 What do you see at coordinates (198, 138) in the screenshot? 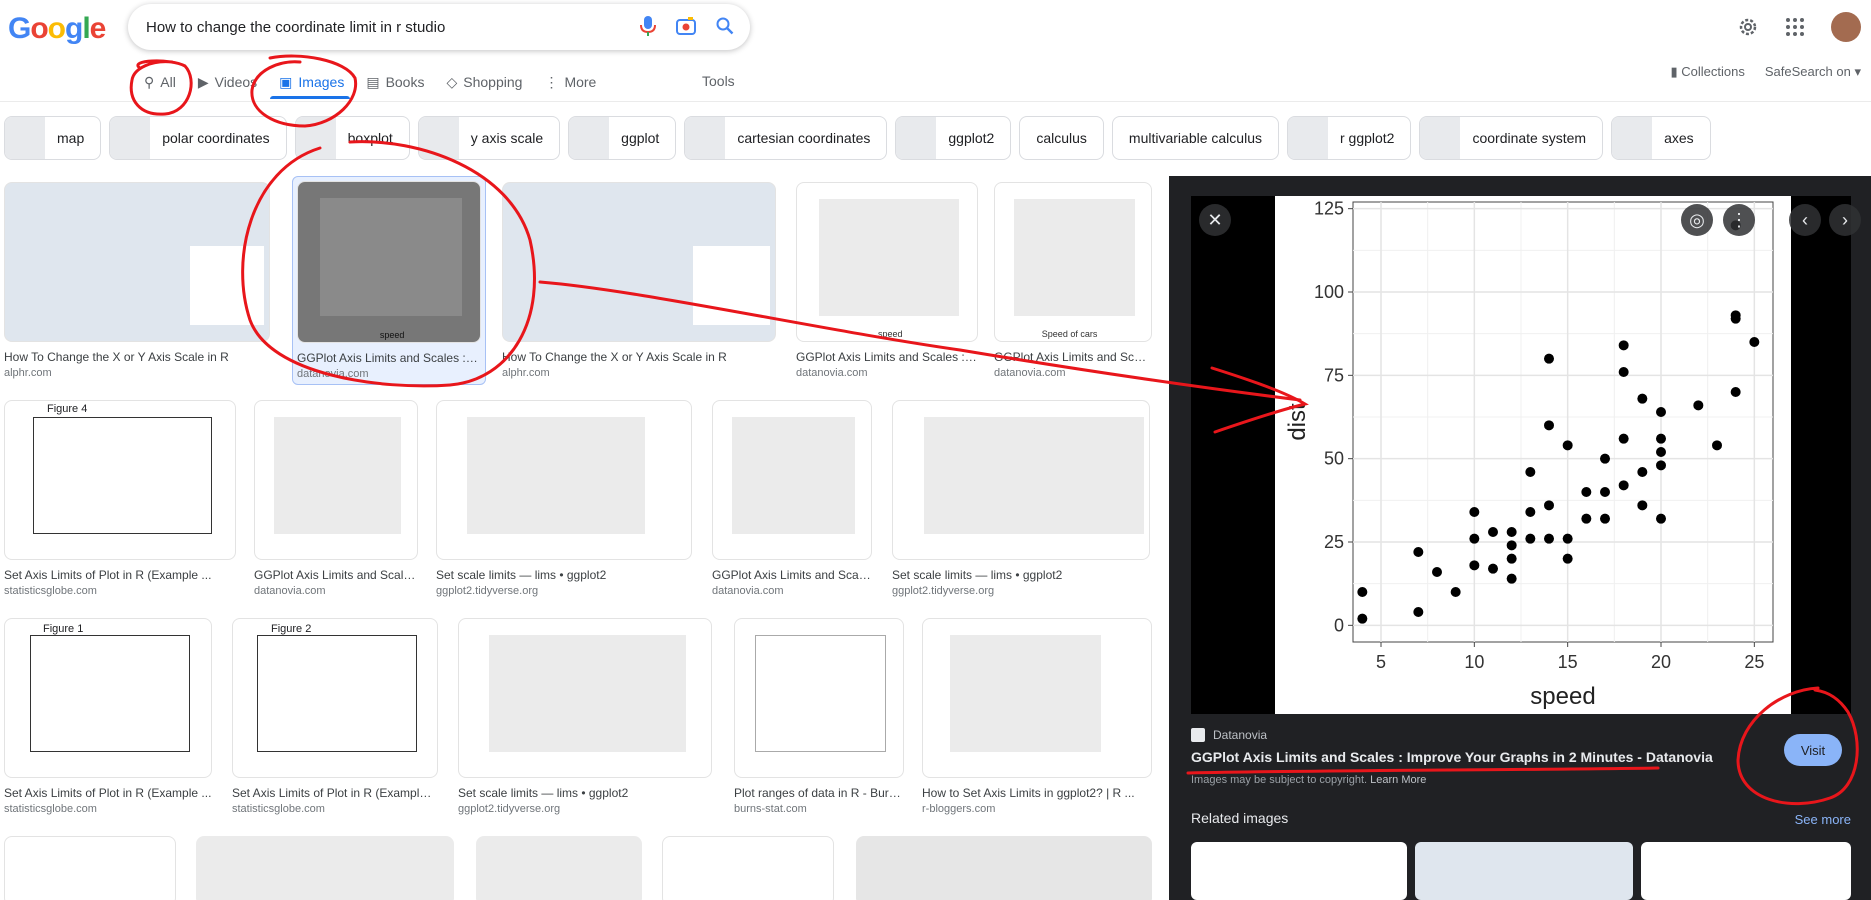
I see `chip-polar-coordinates: polar coordinates` at bounding box center [198, 138].